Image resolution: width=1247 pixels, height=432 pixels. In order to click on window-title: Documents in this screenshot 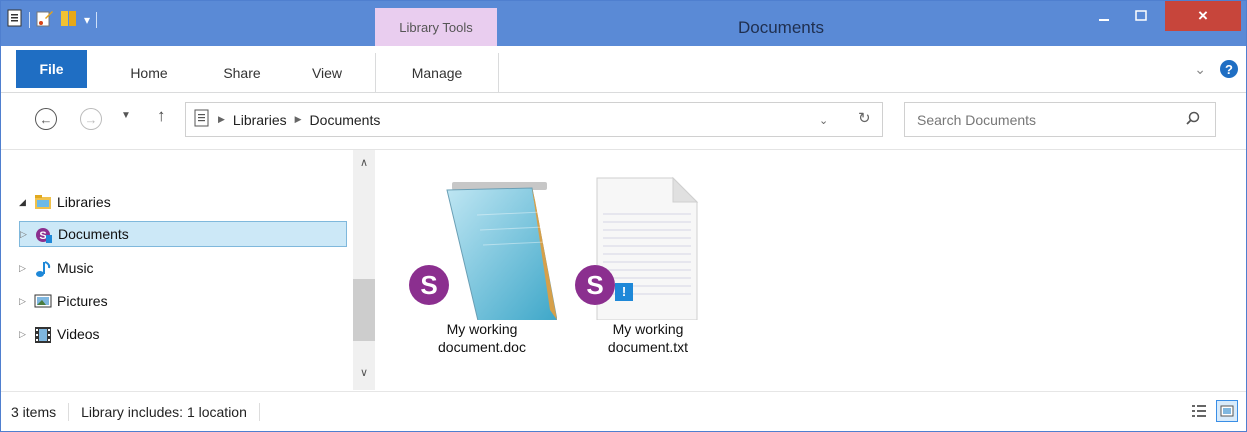, I will do `click(781, 27)`.